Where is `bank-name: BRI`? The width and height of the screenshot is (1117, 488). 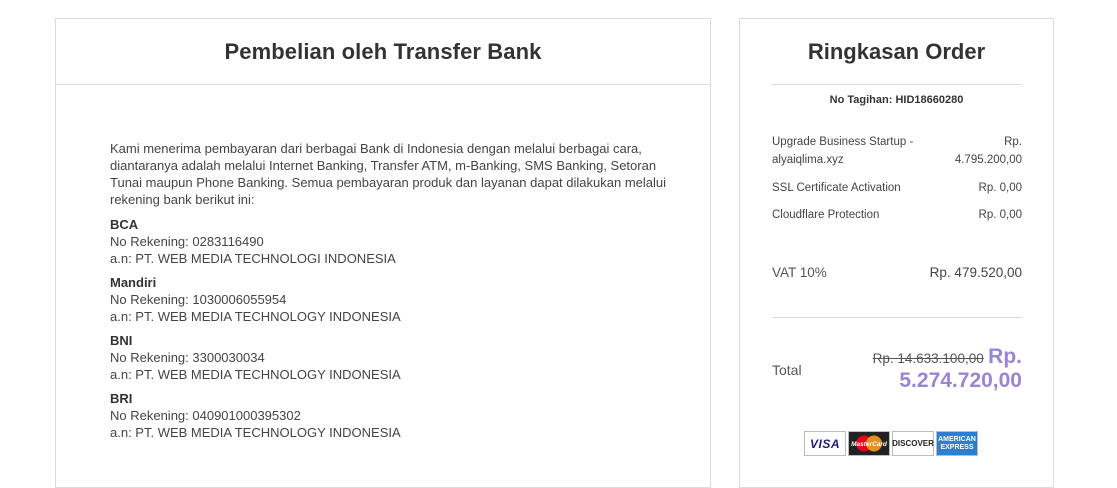
bank-name: BRI is located at coordinates (121, 398).